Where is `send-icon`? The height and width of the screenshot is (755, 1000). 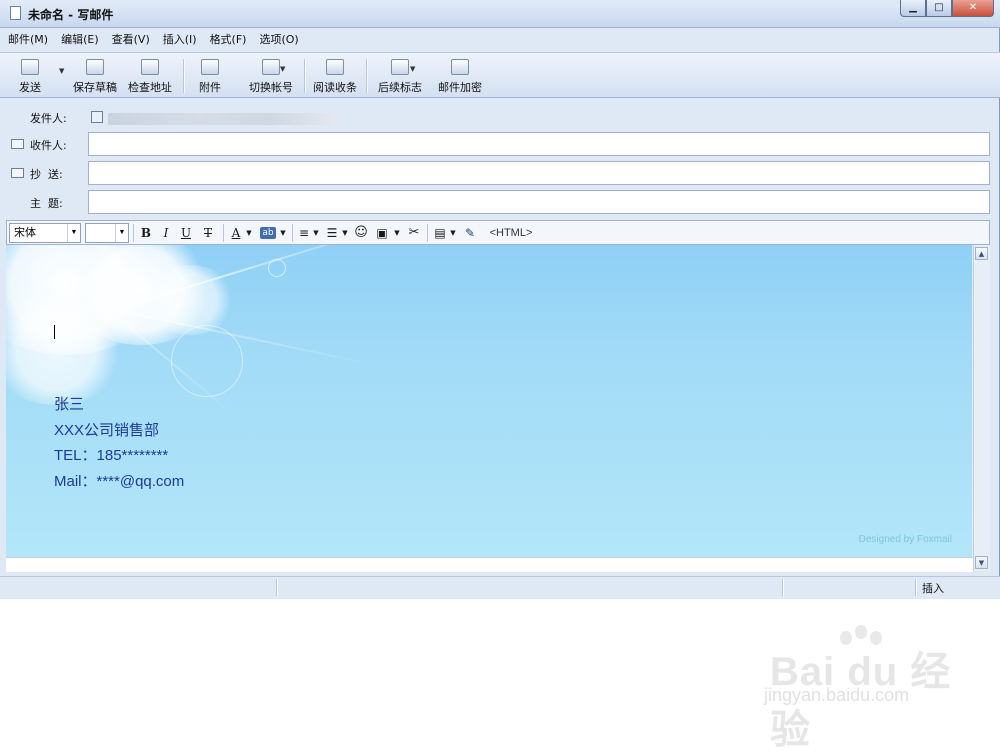
send-icon is located at coordinates (30, 67).